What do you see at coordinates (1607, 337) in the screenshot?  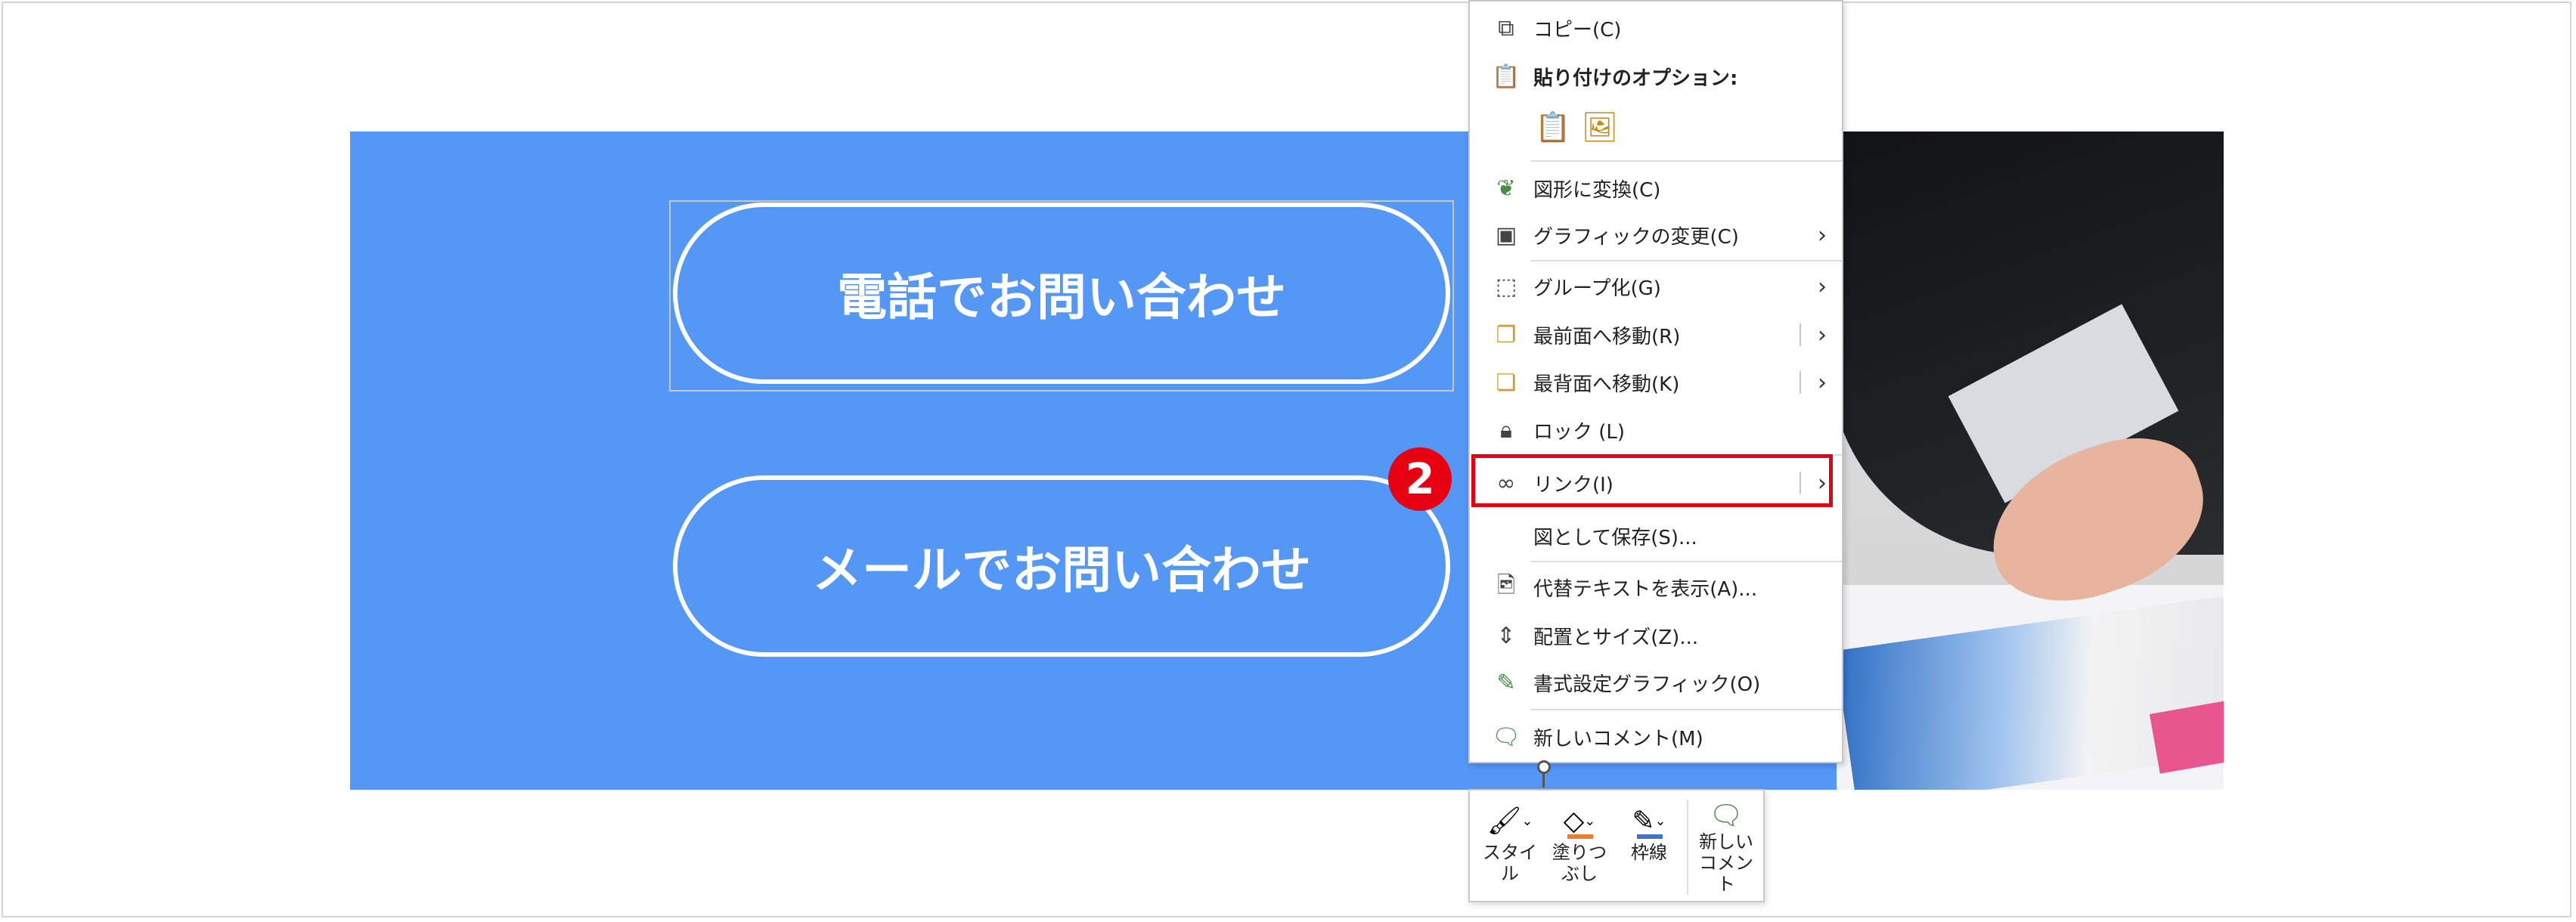 I see `menu-bring-front-label: 最前面へ移動(R)` at bounding box center [1607, 337].